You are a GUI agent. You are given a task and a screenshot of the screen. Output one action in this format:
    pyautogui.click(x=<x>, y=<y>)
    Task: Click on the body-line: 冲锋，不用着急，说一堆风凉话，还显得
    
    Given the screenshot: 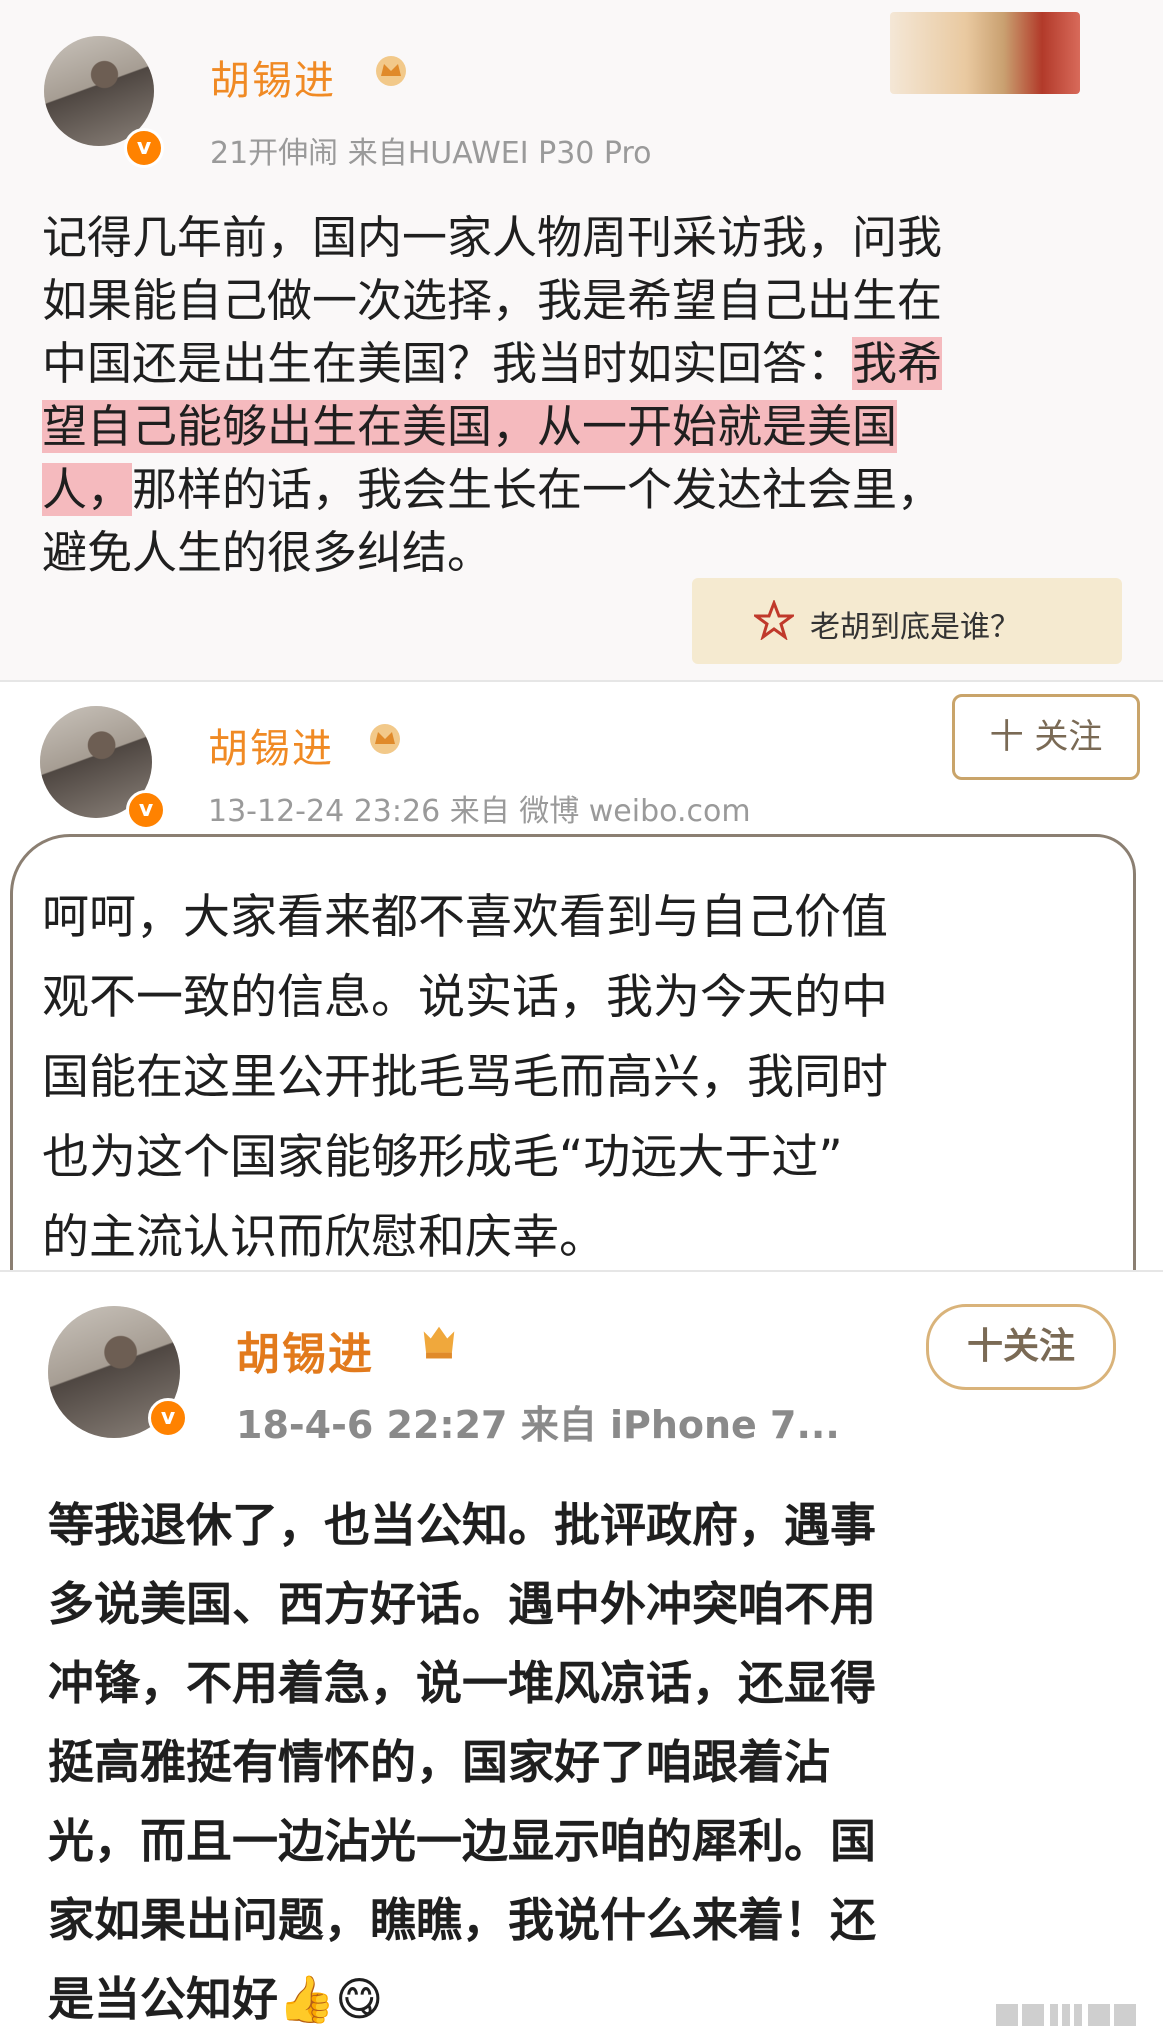 What is the action you would take?
    pyautogui.click(x=462, y=1683)
    